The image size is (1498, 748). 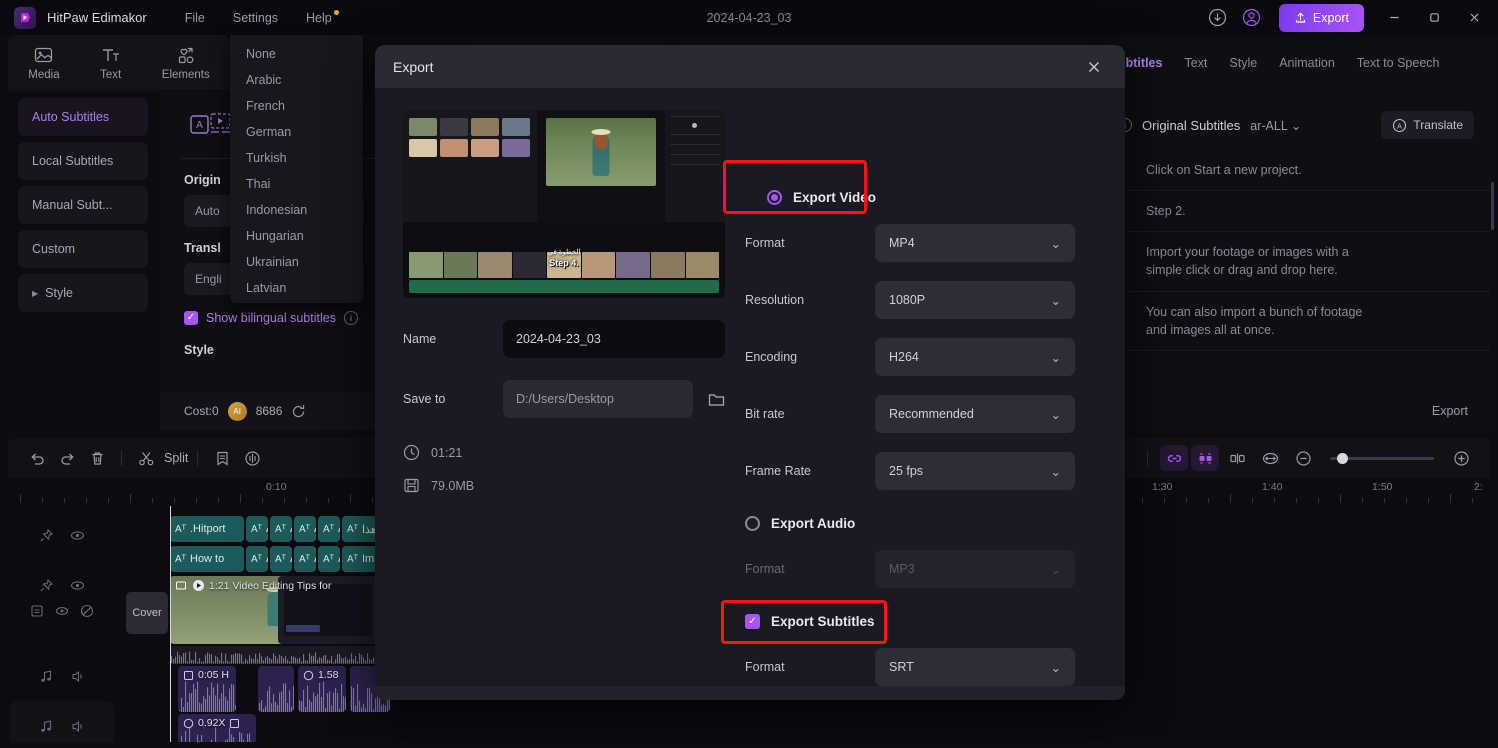 What do you see at coordinates (1303, 458) in the screenshot?
I see `zoom-out-icon` at bounding box center [1303, 458].